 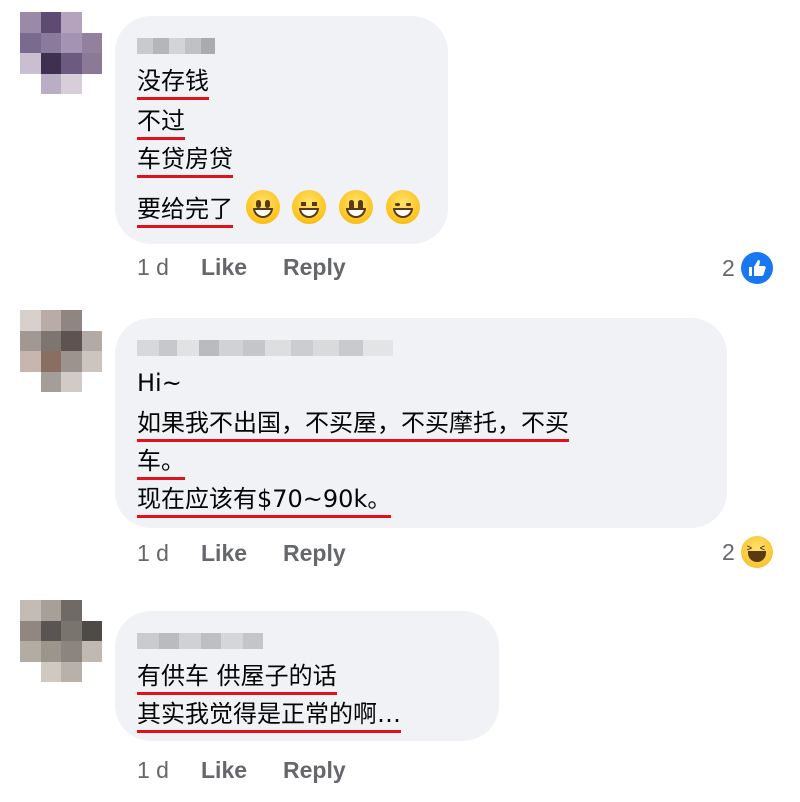 What do you see at coordinates (402, 207) in the screenshot?
I see `grinning-face-smiling-eyes-icon` at bounding box center [402, 207].